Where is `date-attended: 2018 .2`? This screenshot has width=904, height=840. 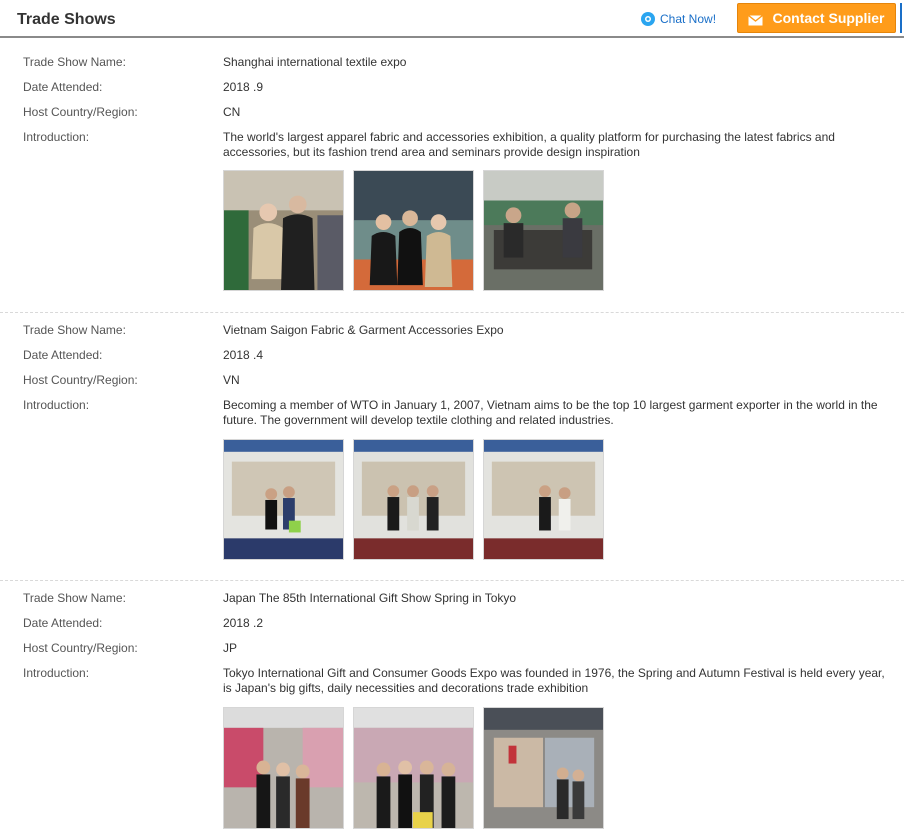
date-attended: 2018 .2 is located at coordinates (243, 623).